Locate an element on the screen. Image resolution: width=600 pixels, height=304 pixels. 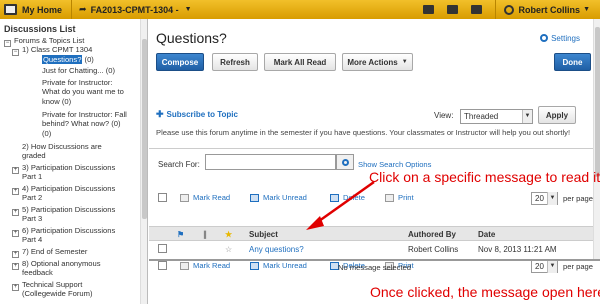
pane-splitter is located at coordinates (374, 260).